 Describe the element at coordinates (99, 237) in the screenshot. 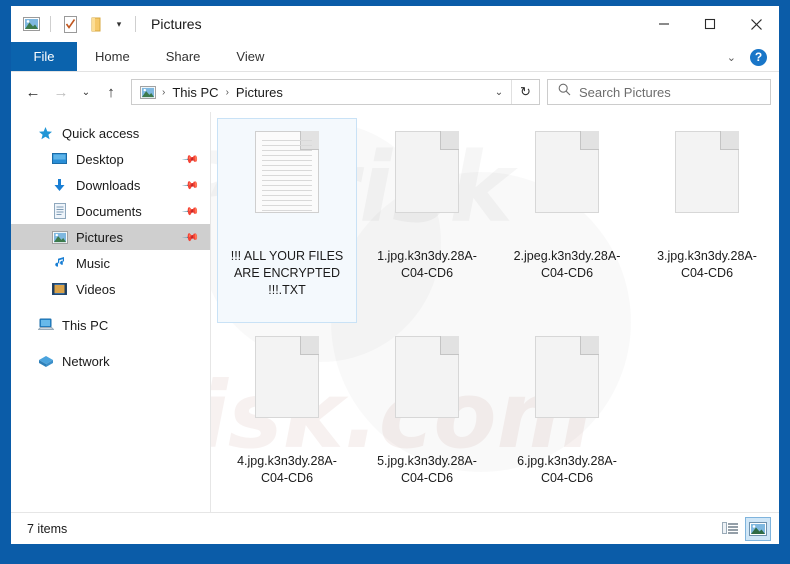

I see `sidebar-label-pictures: Pictures` at that location.